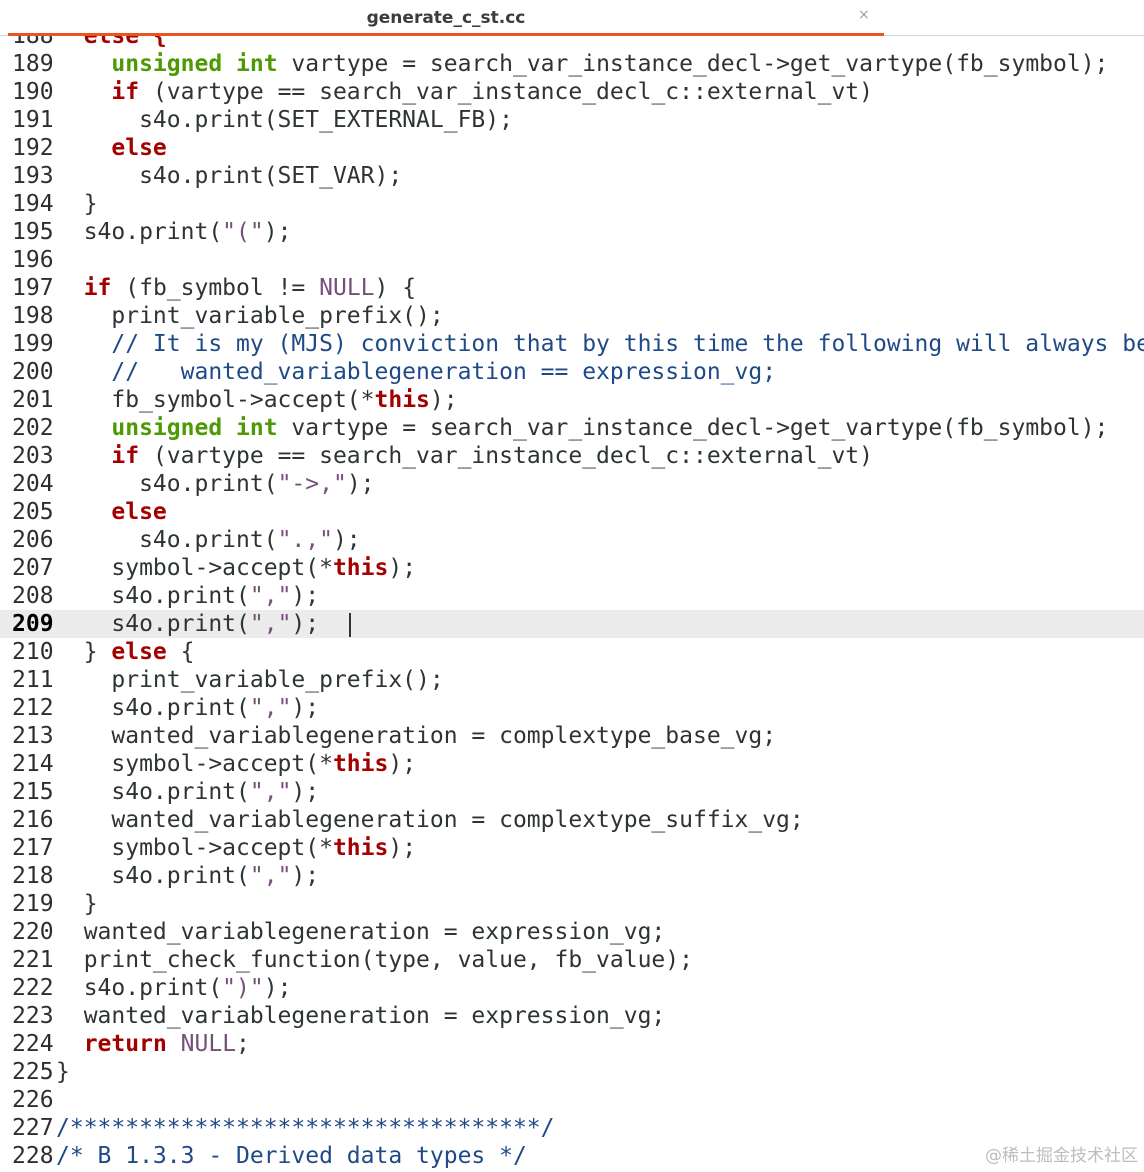 The image size is (1144, 1172). I want to click on code-line: 205 else, so click(572, 512).